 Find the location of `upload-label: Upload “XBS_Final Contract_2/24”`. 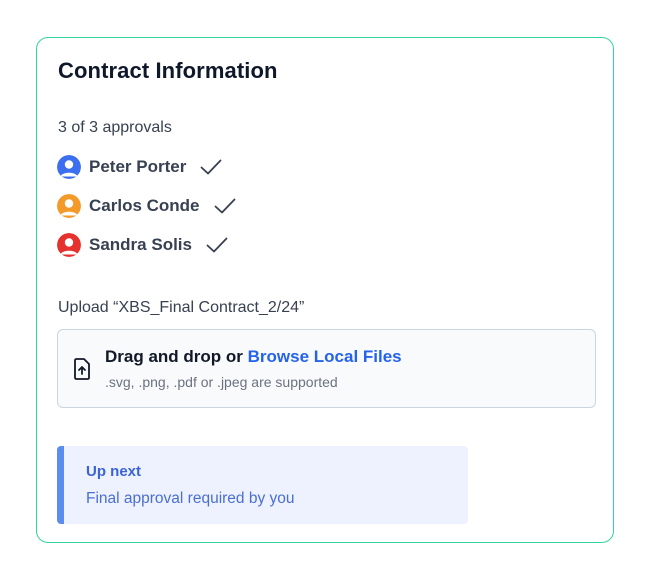

upload-label: Upload “XBS_Final Contract_2/24” is located at coordinates (181, 307).